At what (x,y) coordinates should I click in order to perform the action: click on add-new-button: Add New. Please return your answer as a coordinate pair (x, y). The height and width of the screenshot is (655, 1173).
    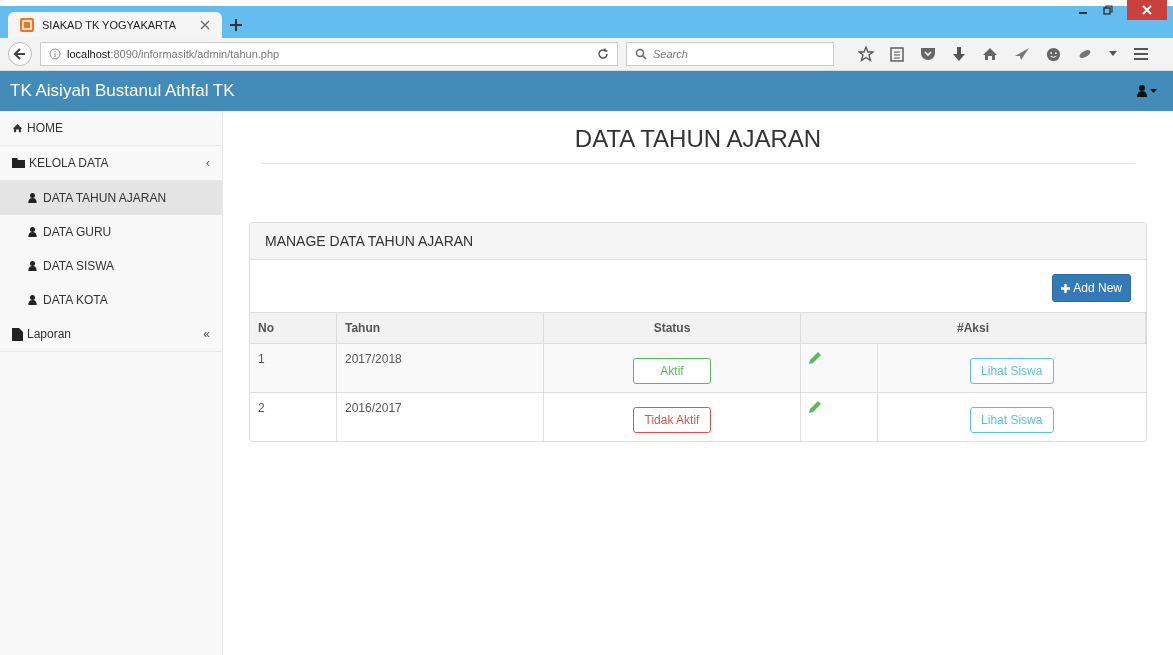
    Looking at the image, I should click on (1091, 288).